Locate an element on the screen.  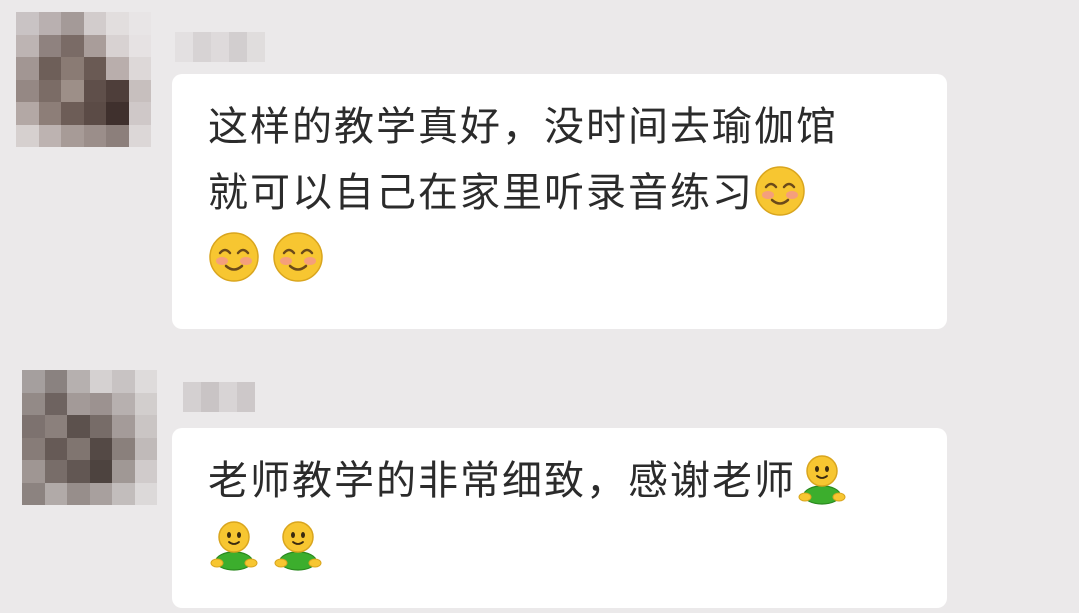
message-text-line: 就可以自己在家里听录音练习 is located at coordinates (562, 193).